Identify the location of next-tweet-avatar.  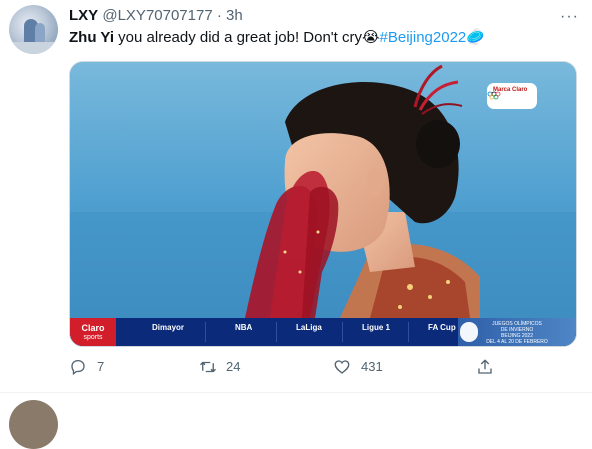
(33, 424).